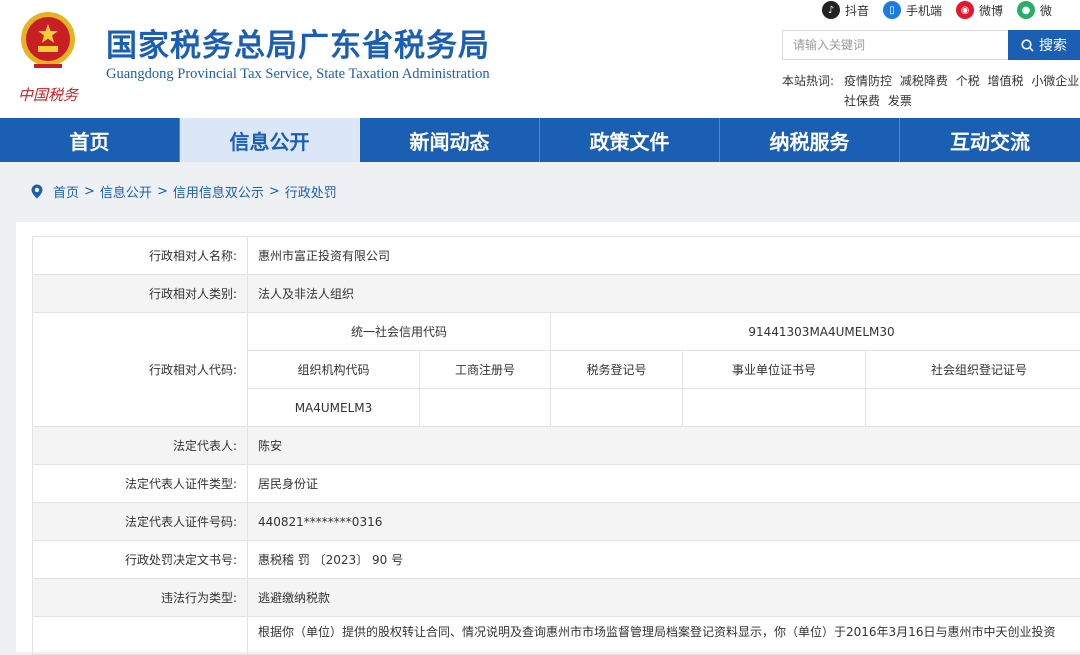 The image size is (1080, 655). What do you see at coordinates (664, 598) in the screenshot?
I see `violation-value: 逃避缴纳税款` at bounding box center [664, 598].